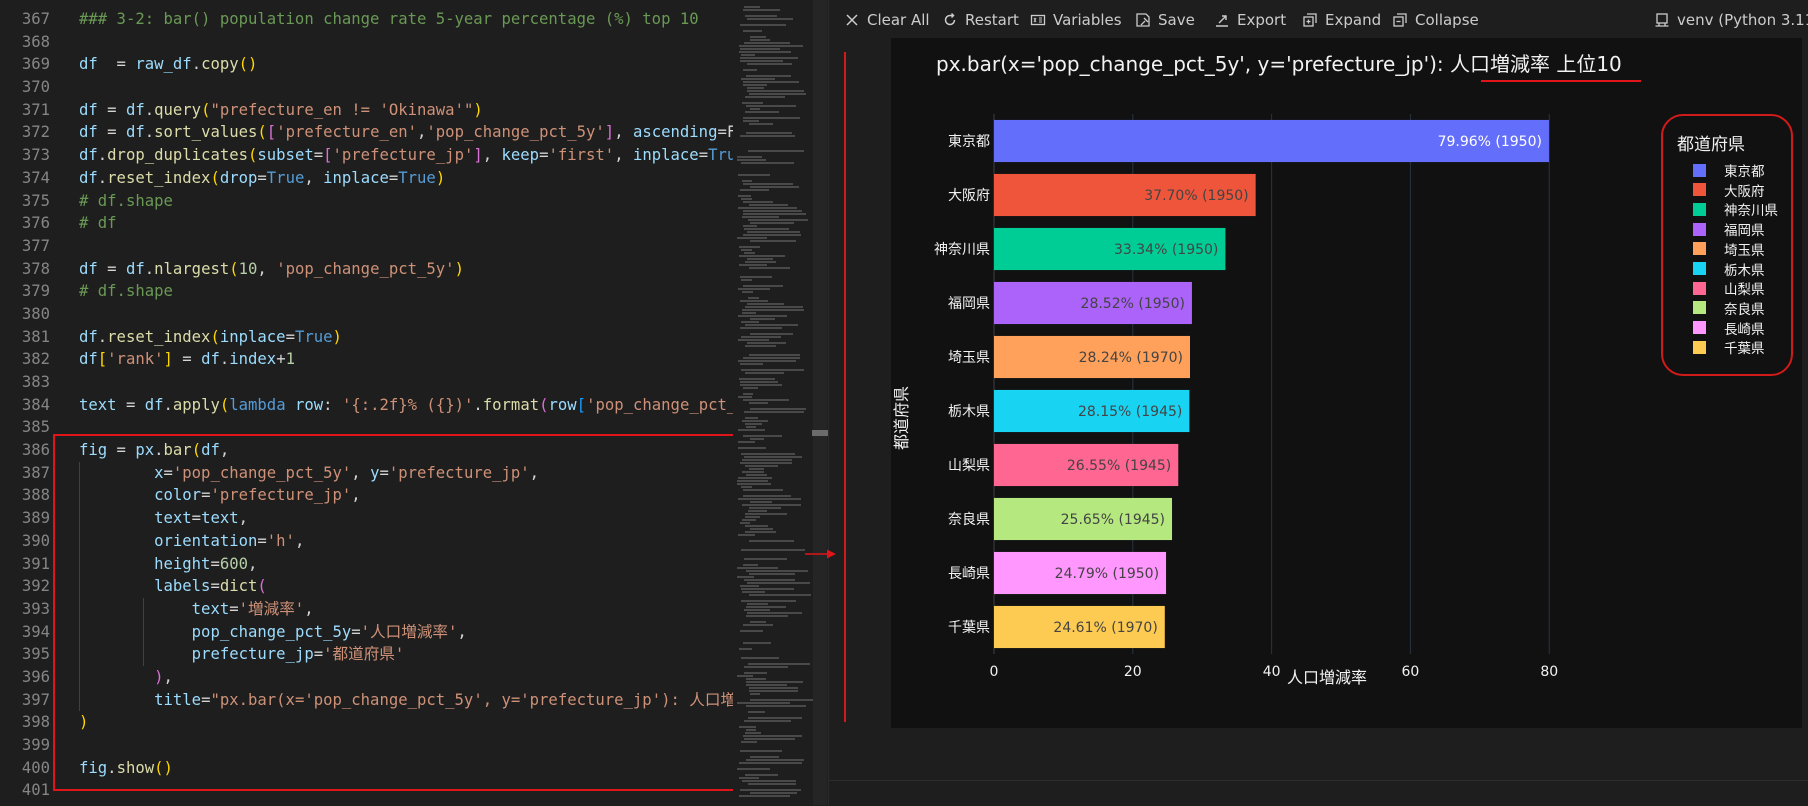 This screenshot has height=806, width=1808. I want to click on legend-item: 神奈川県, so click(1735, 209).